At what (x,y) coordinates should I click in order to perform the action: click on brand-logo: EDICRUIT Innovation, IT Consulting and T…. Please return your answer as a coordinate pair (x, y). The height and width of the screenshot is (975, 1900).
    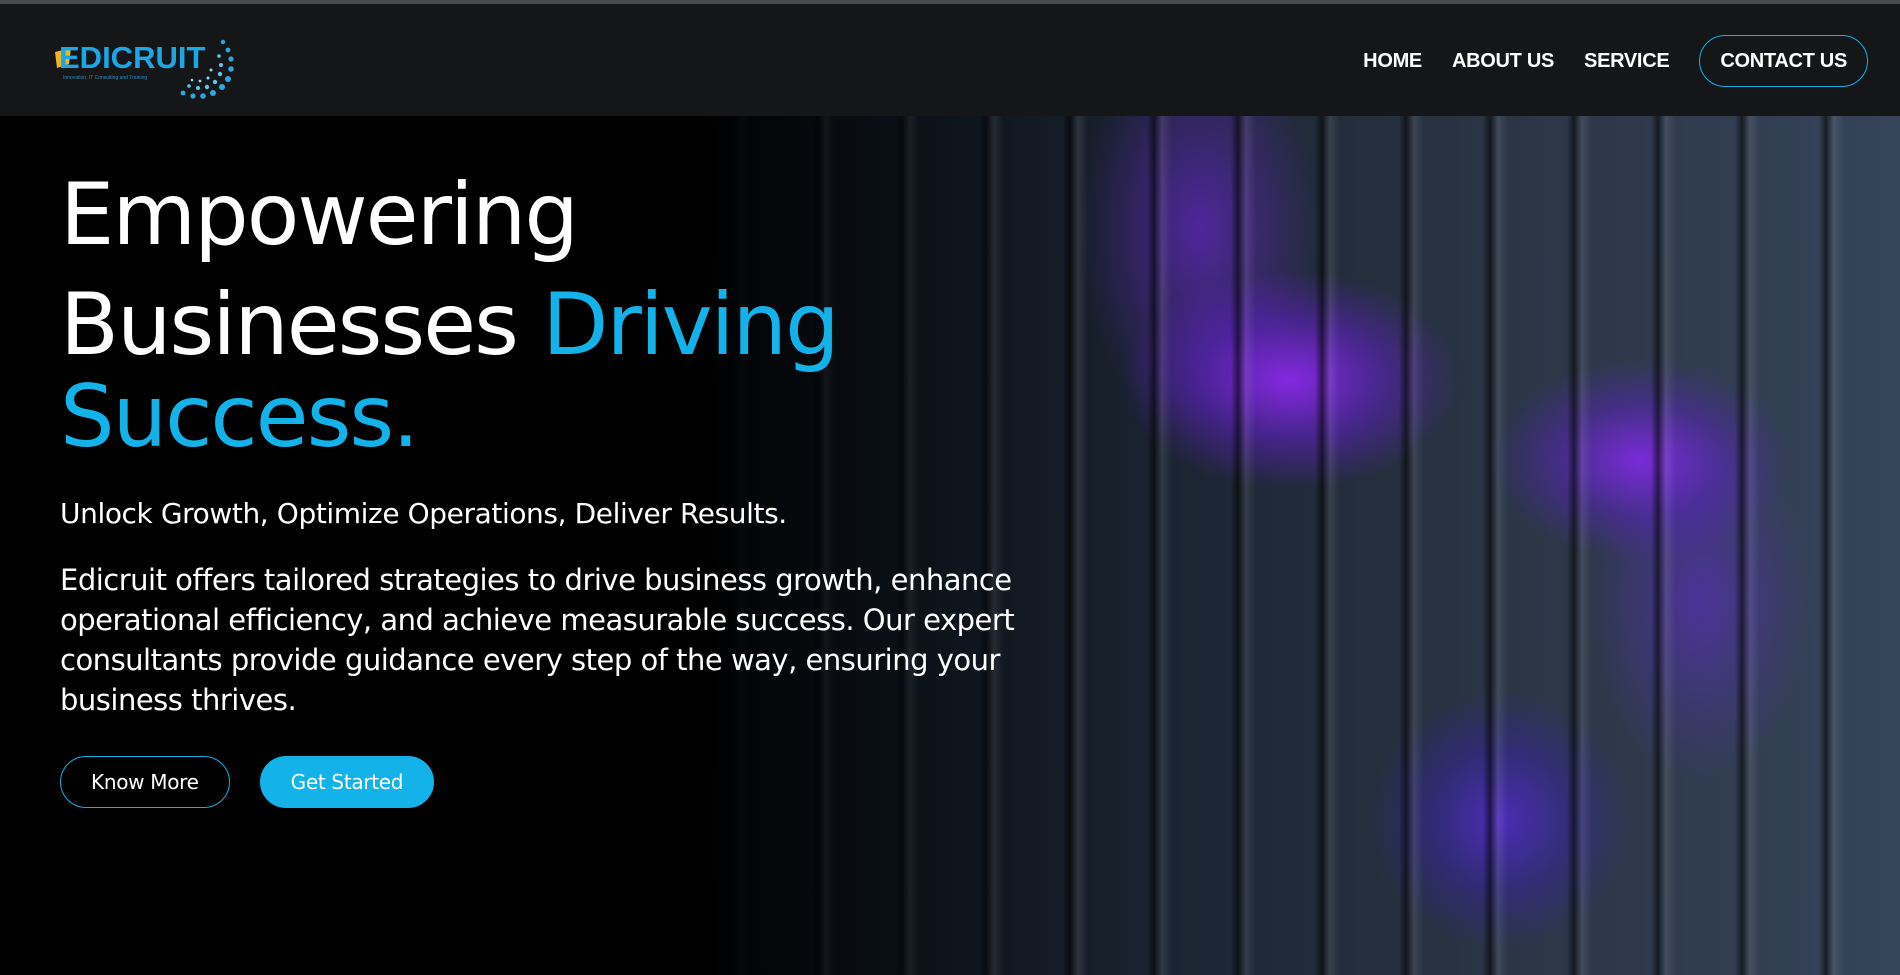
    Looking at the image, I should click on (145, 70).